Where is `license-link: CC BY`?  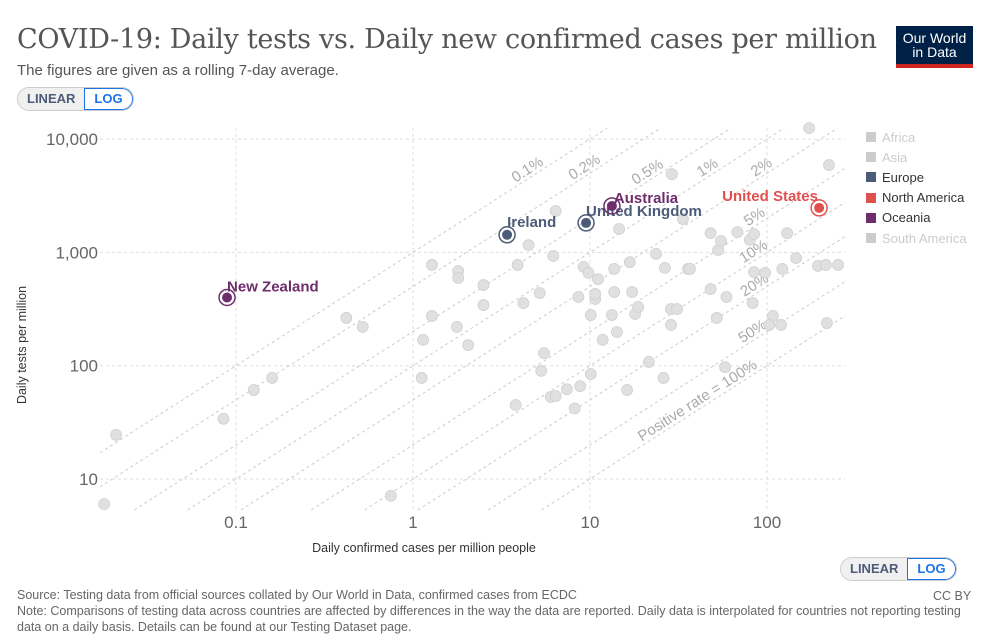
license-link: CC BY is located at coordinates (952, 596).